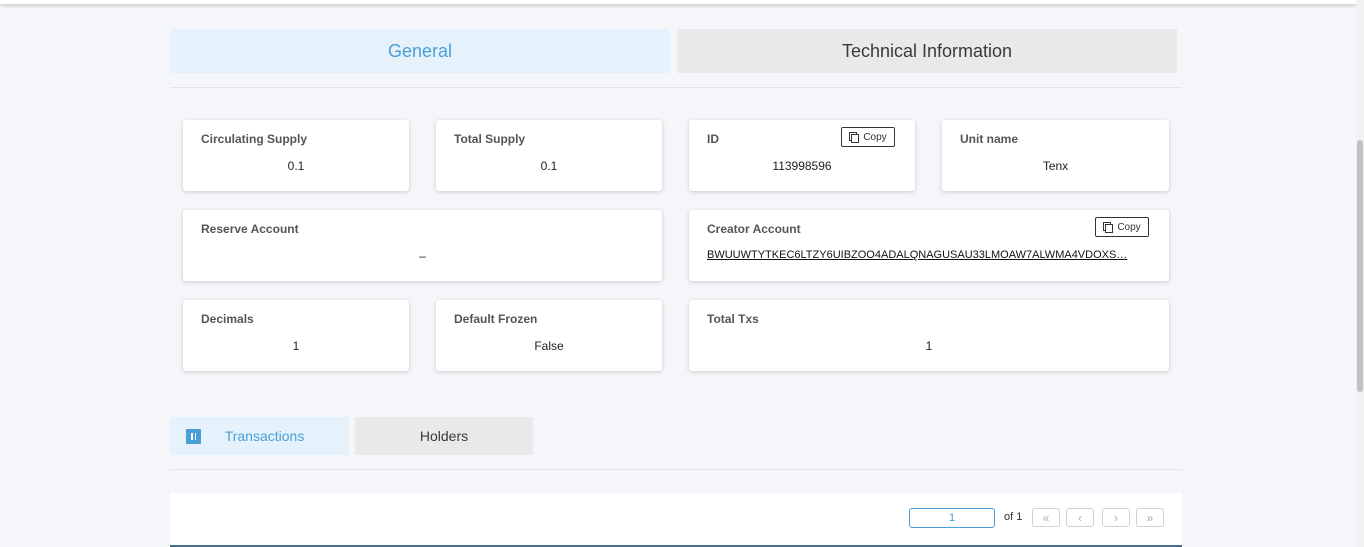  Describe the element at coordinates (496, 319) in the screenshot. I see `default-frozen-label: Default Frozen` at that location.